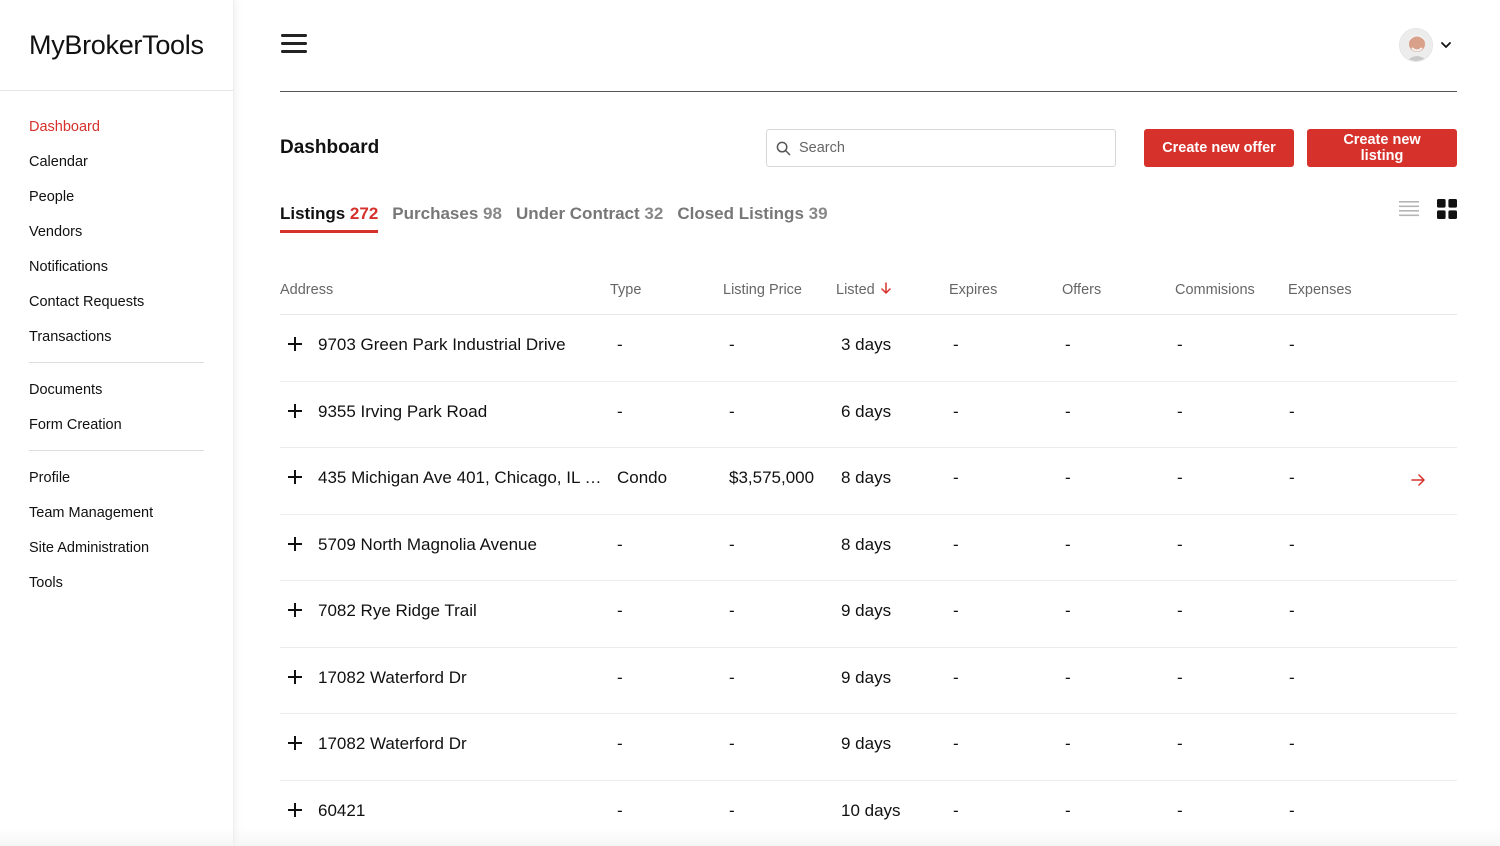 The height and width of the screenshot is (846, 1500). I want to click on nav-group: Documents Form Creation, so click(116, 402).